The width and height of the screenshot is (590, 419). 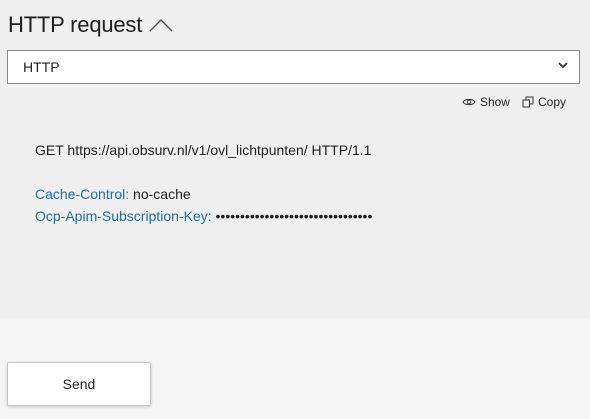 What do you see at coordinates (293, 67) in the screenshot?
I see `protocol-select: HTTP` at bounding box center [293, 67].